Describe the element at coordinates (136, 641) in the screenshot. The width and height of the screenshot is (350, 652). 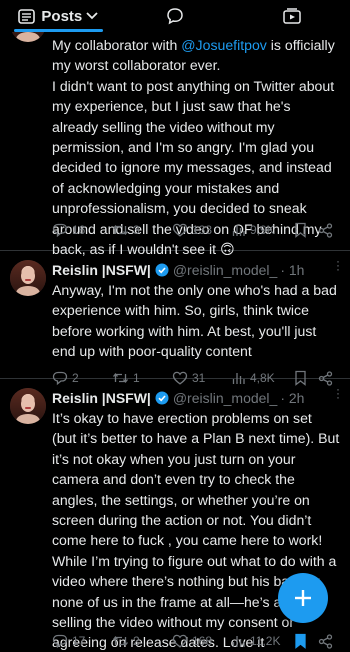
I see `repost-count: 2` at that location.